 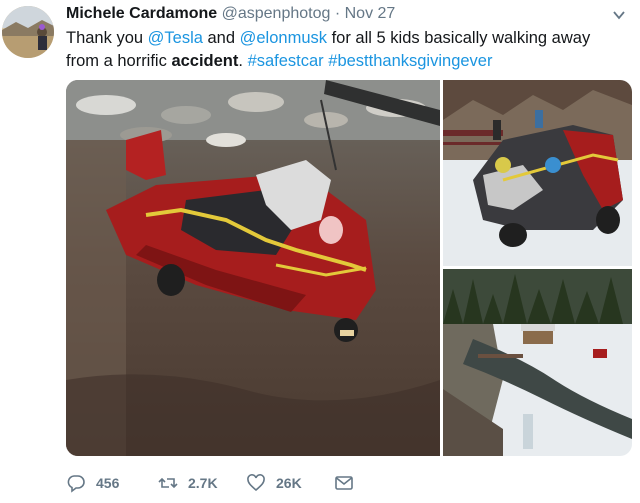 I want to click on mail-icon, so click(x=344, y=483).